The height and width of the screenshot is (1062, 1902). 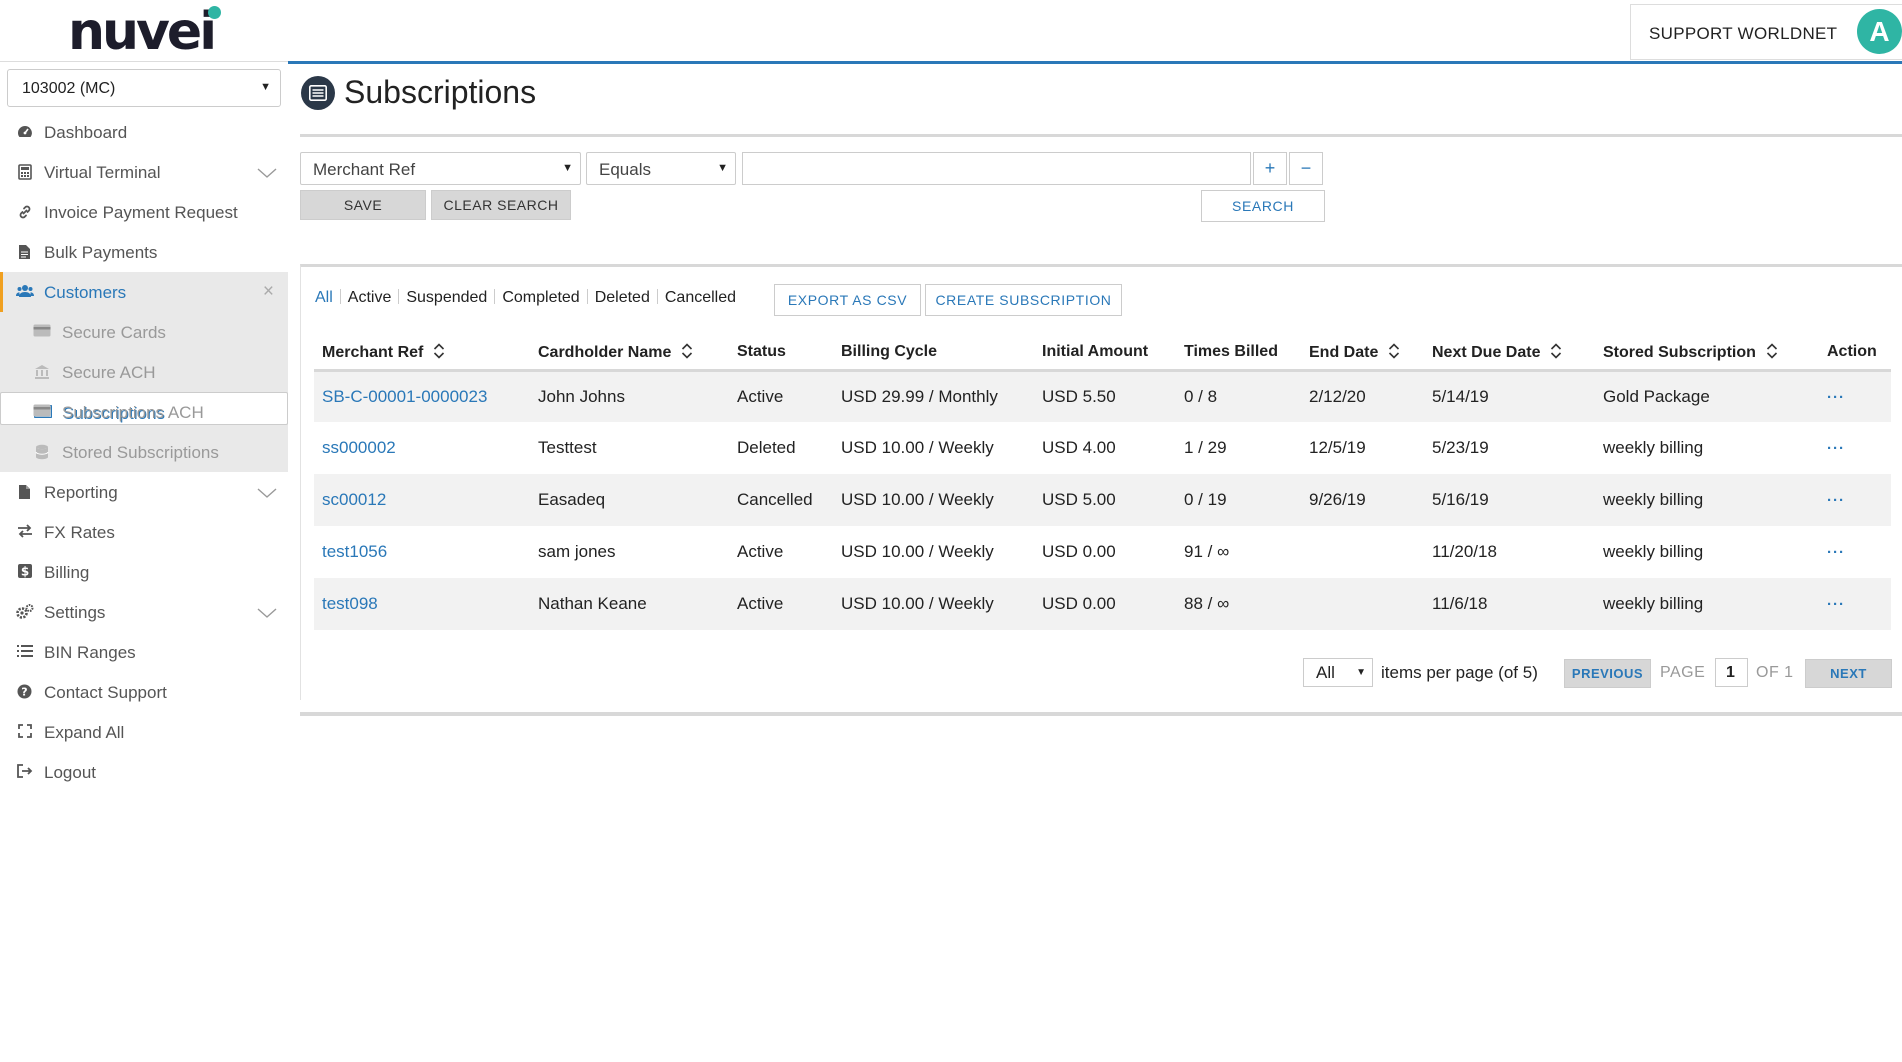 I want to click on save-button: SAVE, so click(x=363, y=205).